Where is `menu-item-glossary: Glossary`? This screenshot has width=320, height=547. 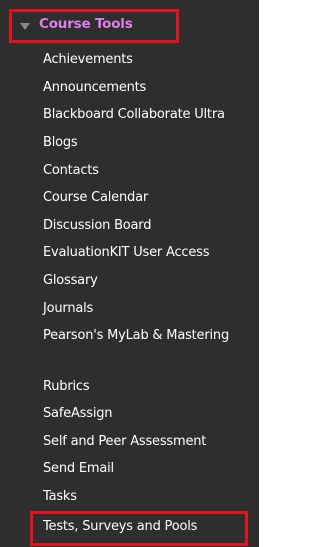 menu-item-glossary: Glossary is located at coordinates (70, 281).